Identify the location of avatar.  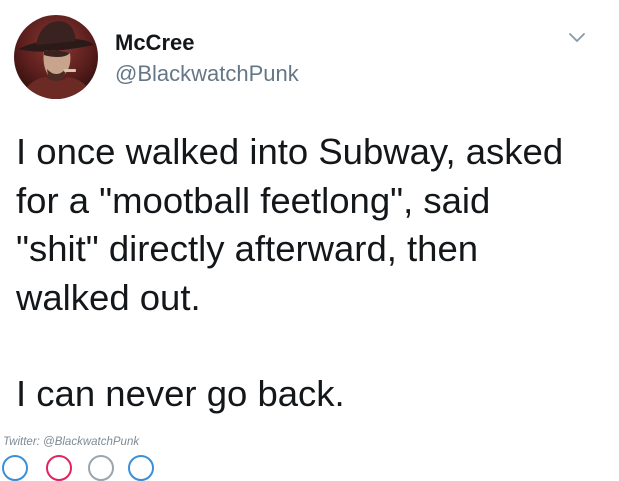
(56, 57).